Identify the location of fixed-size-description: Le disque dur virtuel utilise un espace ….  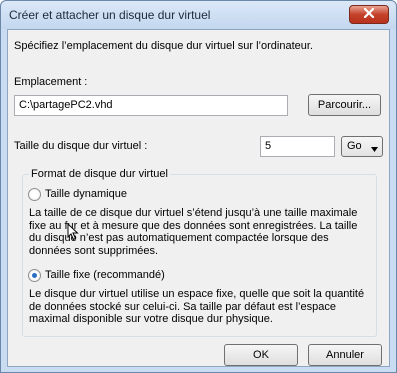
(196, 307).